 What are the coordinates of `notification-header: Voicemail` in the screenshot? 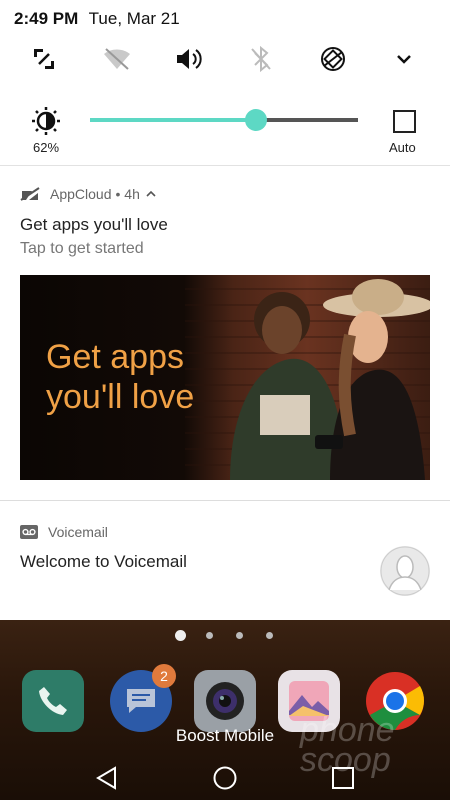 It's located at (64, 532).